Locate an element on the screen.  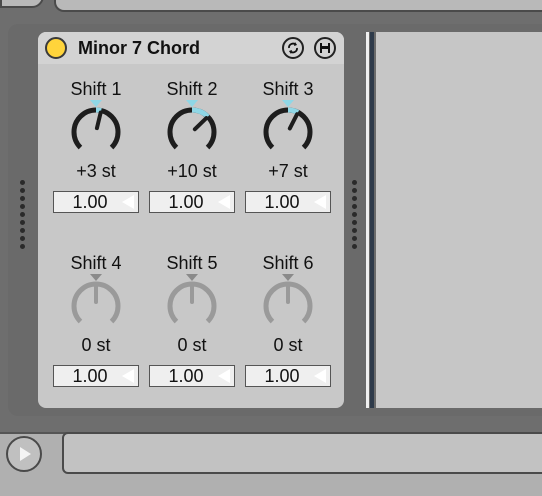
param-5: Shift 5 0 st is located at coordinates (192, 304).